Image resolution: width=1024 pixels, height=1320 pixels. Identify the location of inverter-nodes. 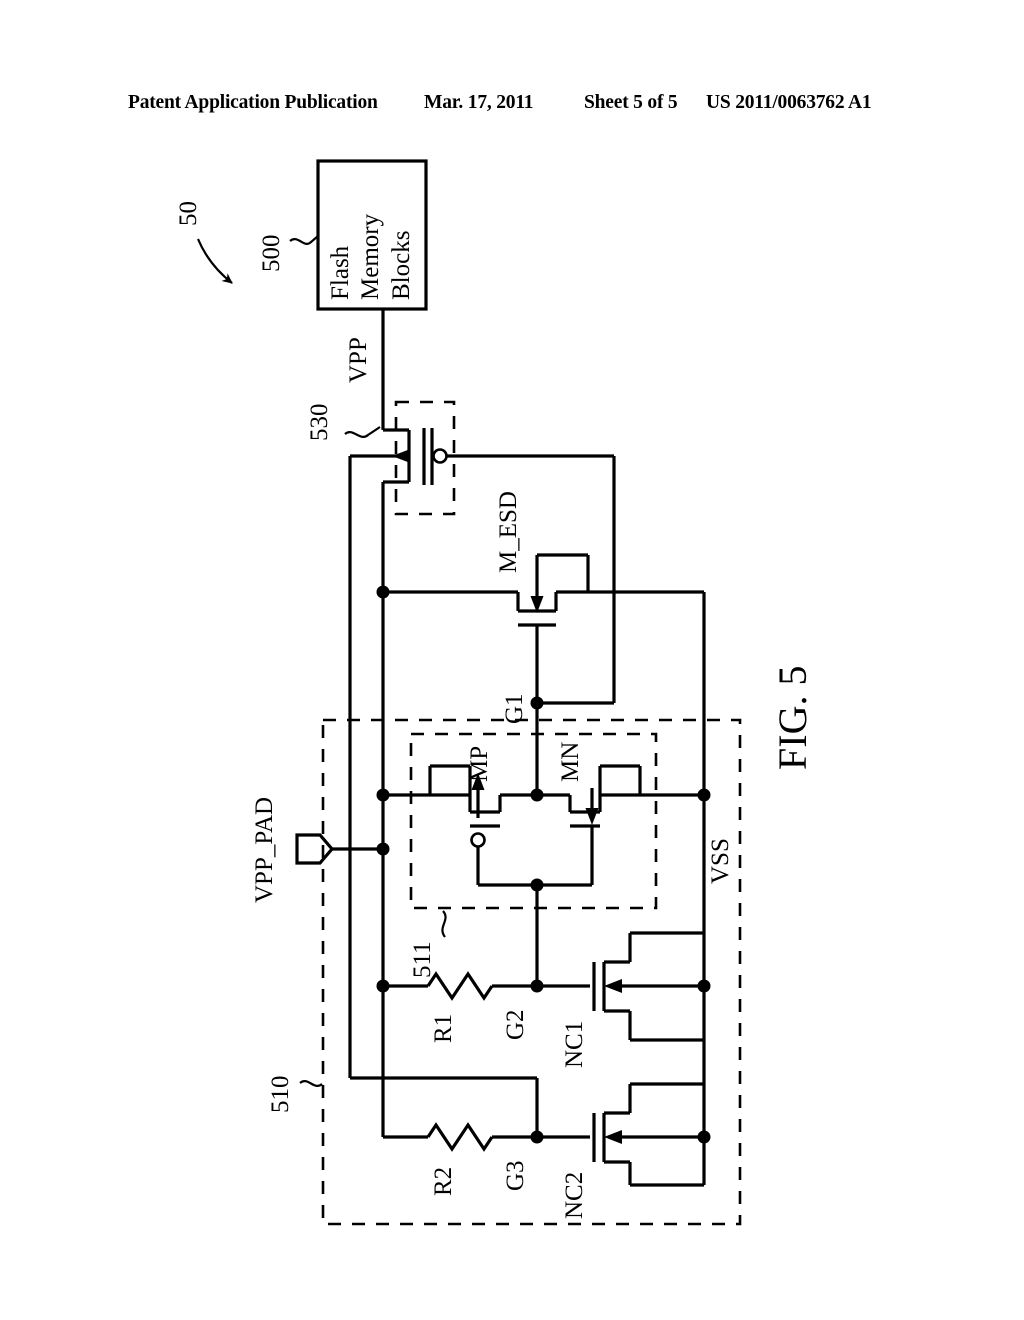
(537, 887).